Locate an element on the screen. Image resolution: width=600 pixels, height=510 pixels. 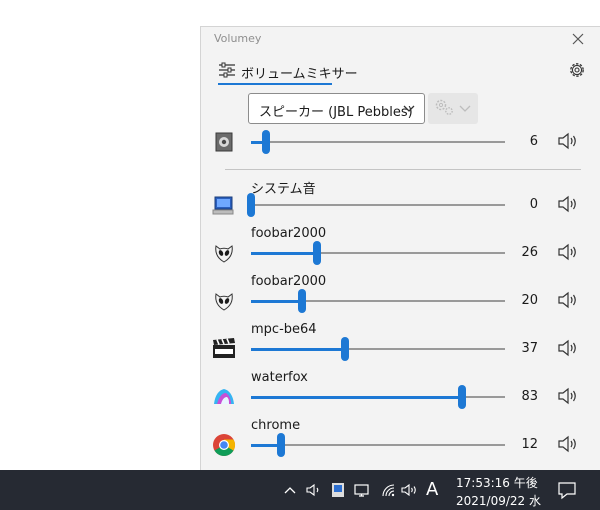
session-volume-value: 0 is located at coordinates (533, 204).